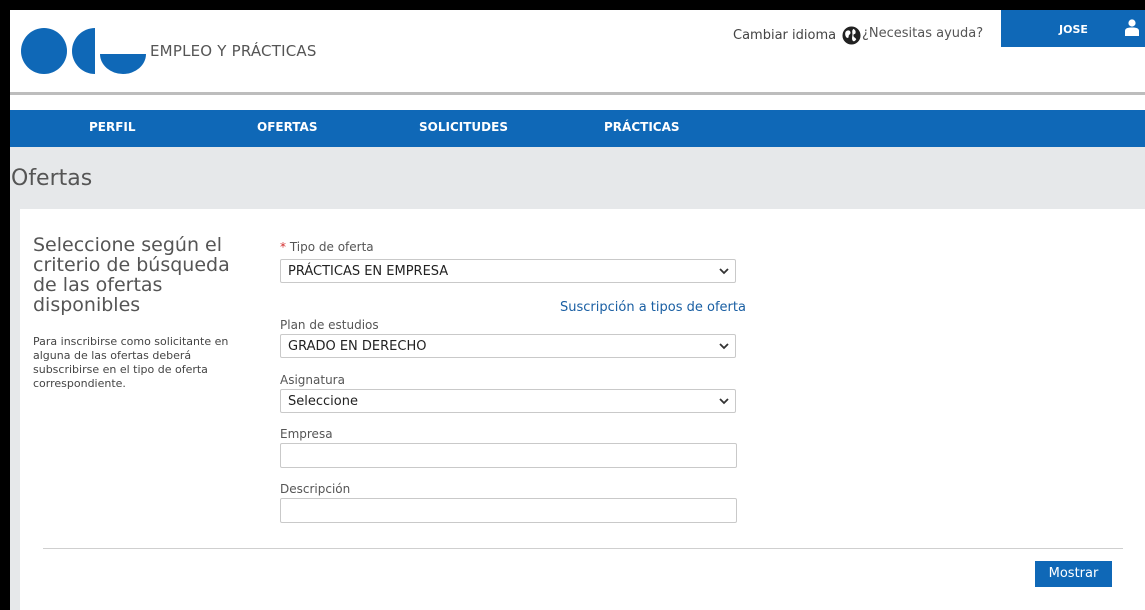 The image size is (1145, 610). What do you see at coordinates (283, 247) in the screenshot?
I see `required-mark: *` at bounding box center [283, 247].